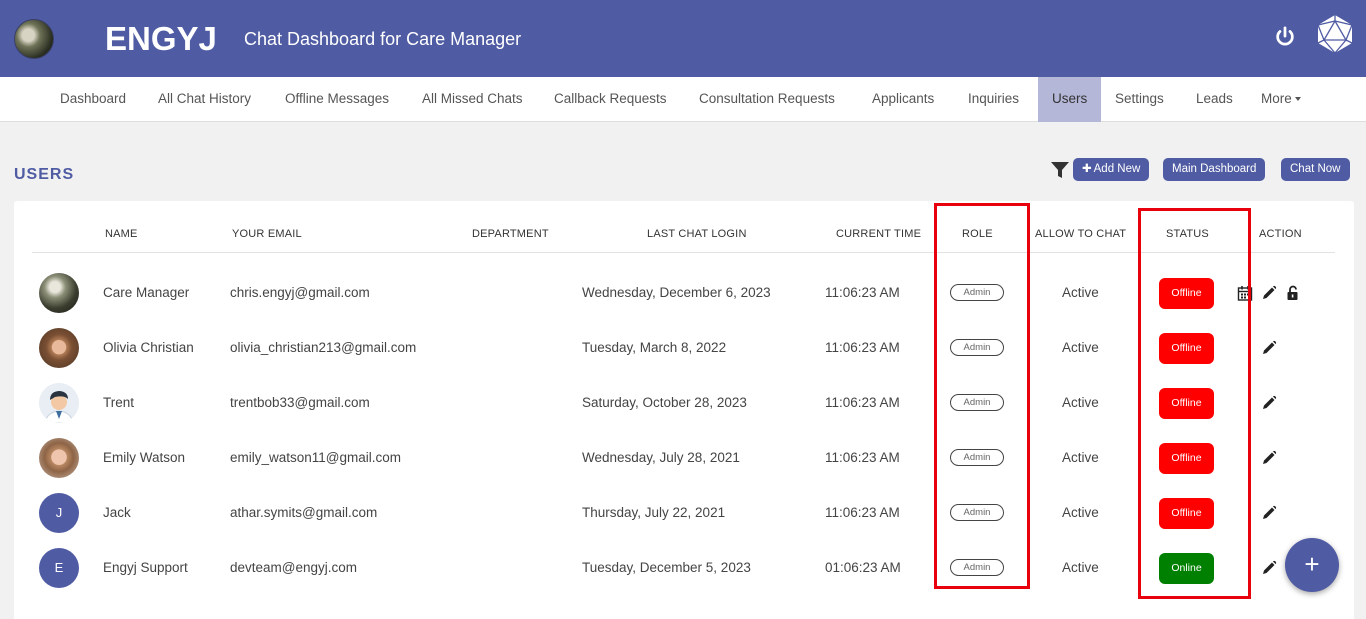 Image resolution: width=1366 pixels, height=619 pixels. Describe the element at coordinates (863, 567) in the screenshot. I see `current-time: 01:06:23 AM` at that location.